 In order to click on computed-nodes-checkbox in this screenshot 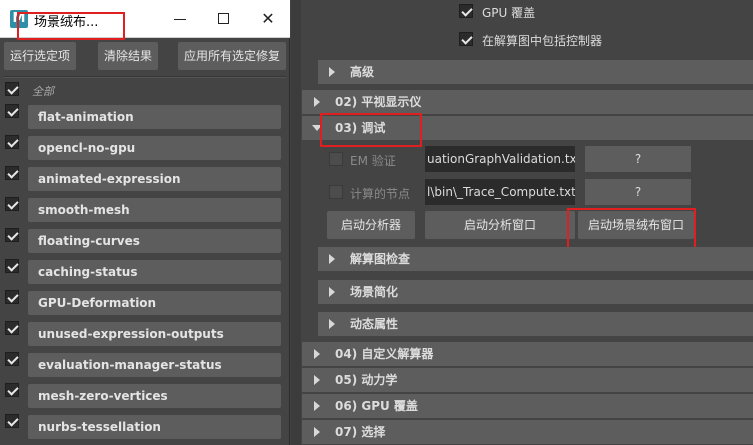, I will do `click(336, 192)`.